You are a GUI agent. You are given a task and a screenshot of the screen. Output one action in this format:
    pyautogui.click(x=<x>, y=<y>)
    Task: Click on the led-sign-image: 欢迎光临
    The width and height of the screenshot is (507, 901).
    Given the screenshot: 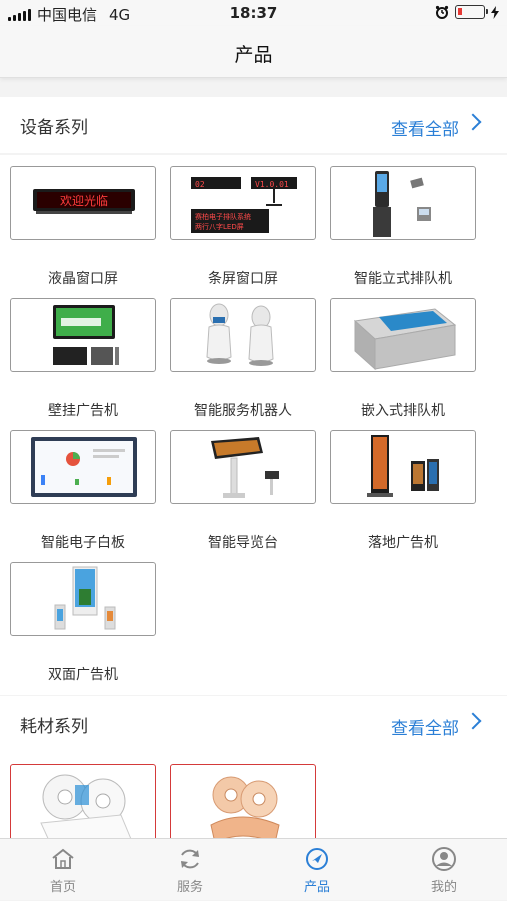 What is the action you would take?
    pyautogui.click(x=84, y=201)
    